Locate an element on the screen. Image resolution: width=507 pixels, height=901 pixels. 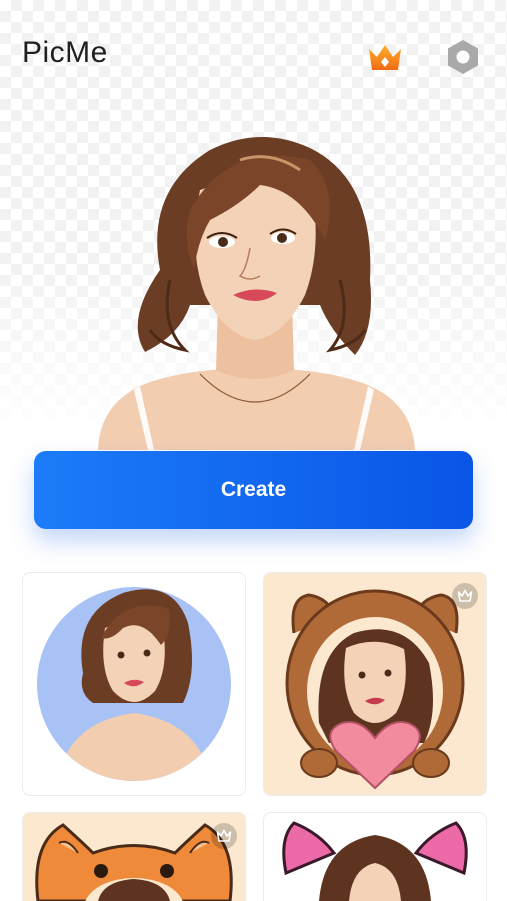
template-card-cat-ears is located at coordinates (375, 856).